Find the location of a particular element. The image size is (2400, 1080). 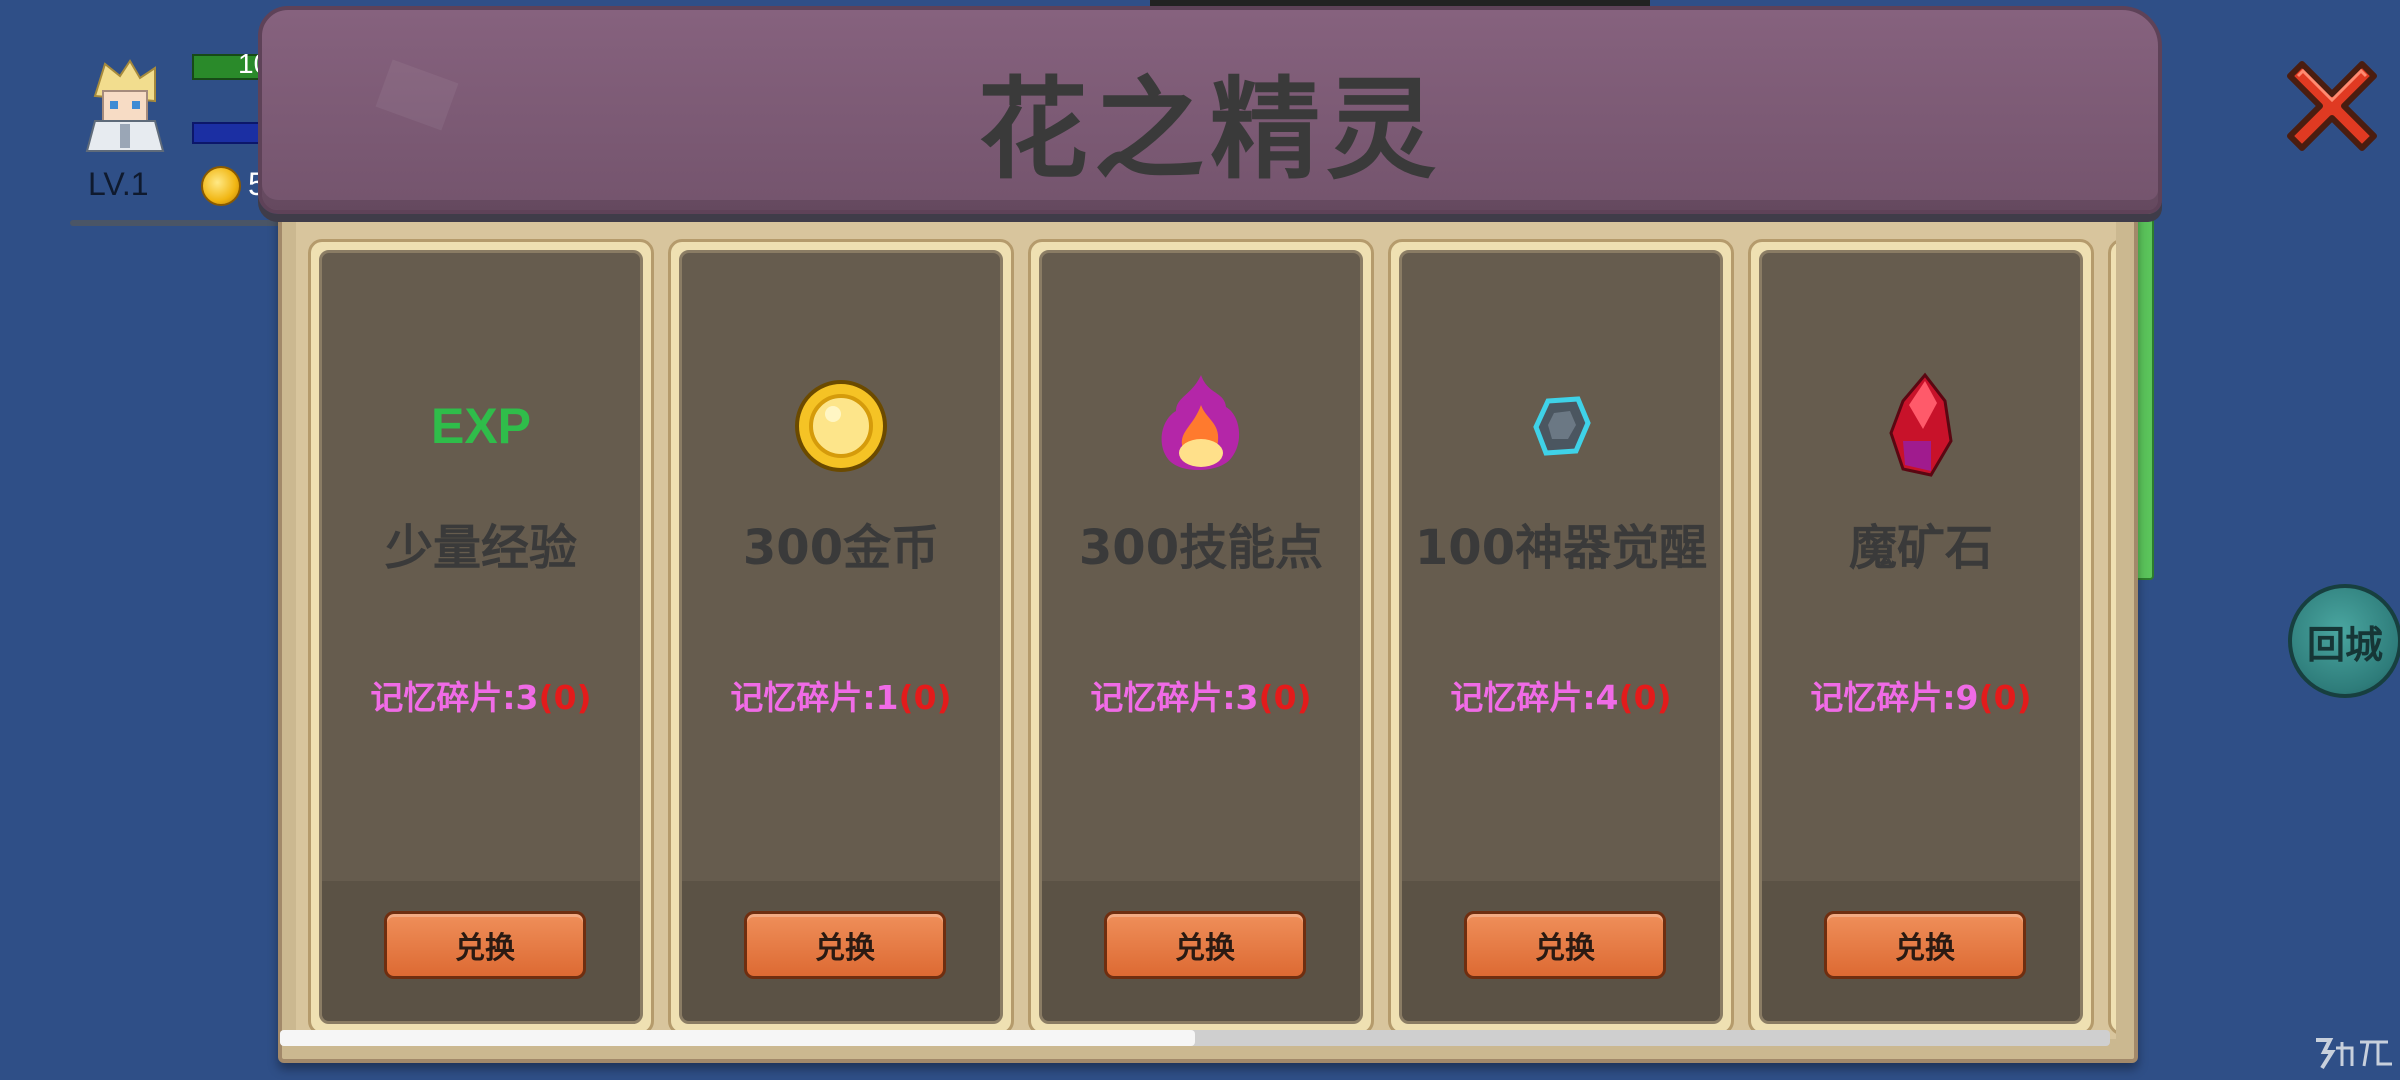

exchange-card: 300技能点 记忆碎片:3(0) 兑换 is located at coordinates (1201, 637).